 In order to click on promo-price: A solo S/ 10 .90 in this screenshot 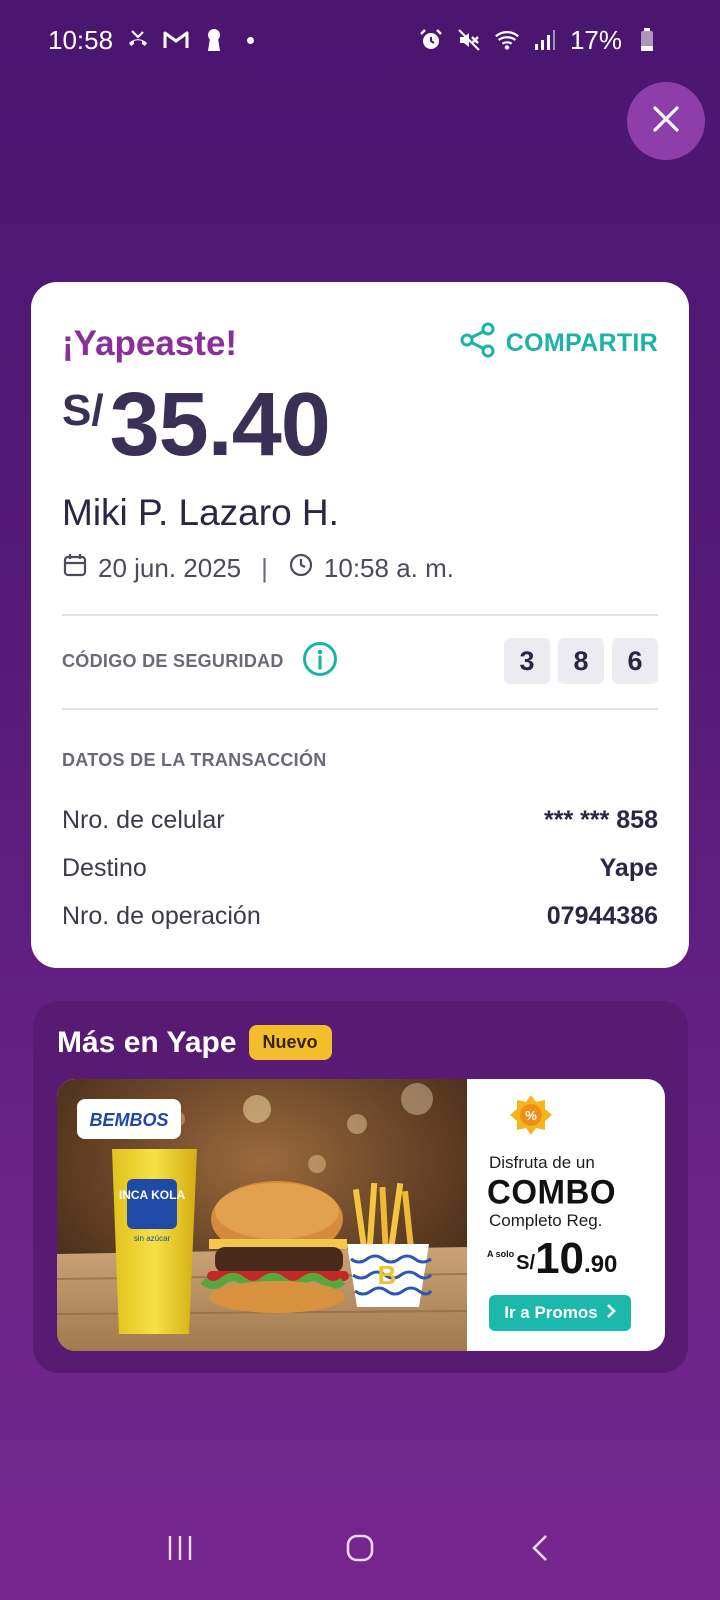, I will do `click(552, 1259)`.